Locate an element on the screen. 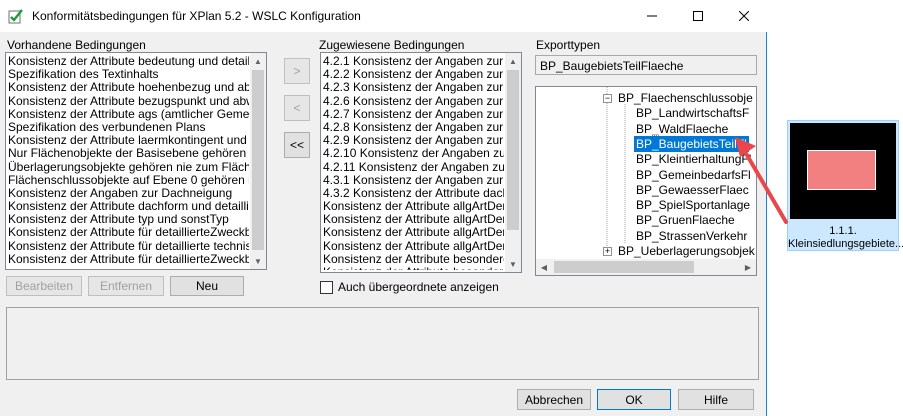 This screenshot has height=416, width=903. help-button: Hilfe is located at coordinates (716, 399).